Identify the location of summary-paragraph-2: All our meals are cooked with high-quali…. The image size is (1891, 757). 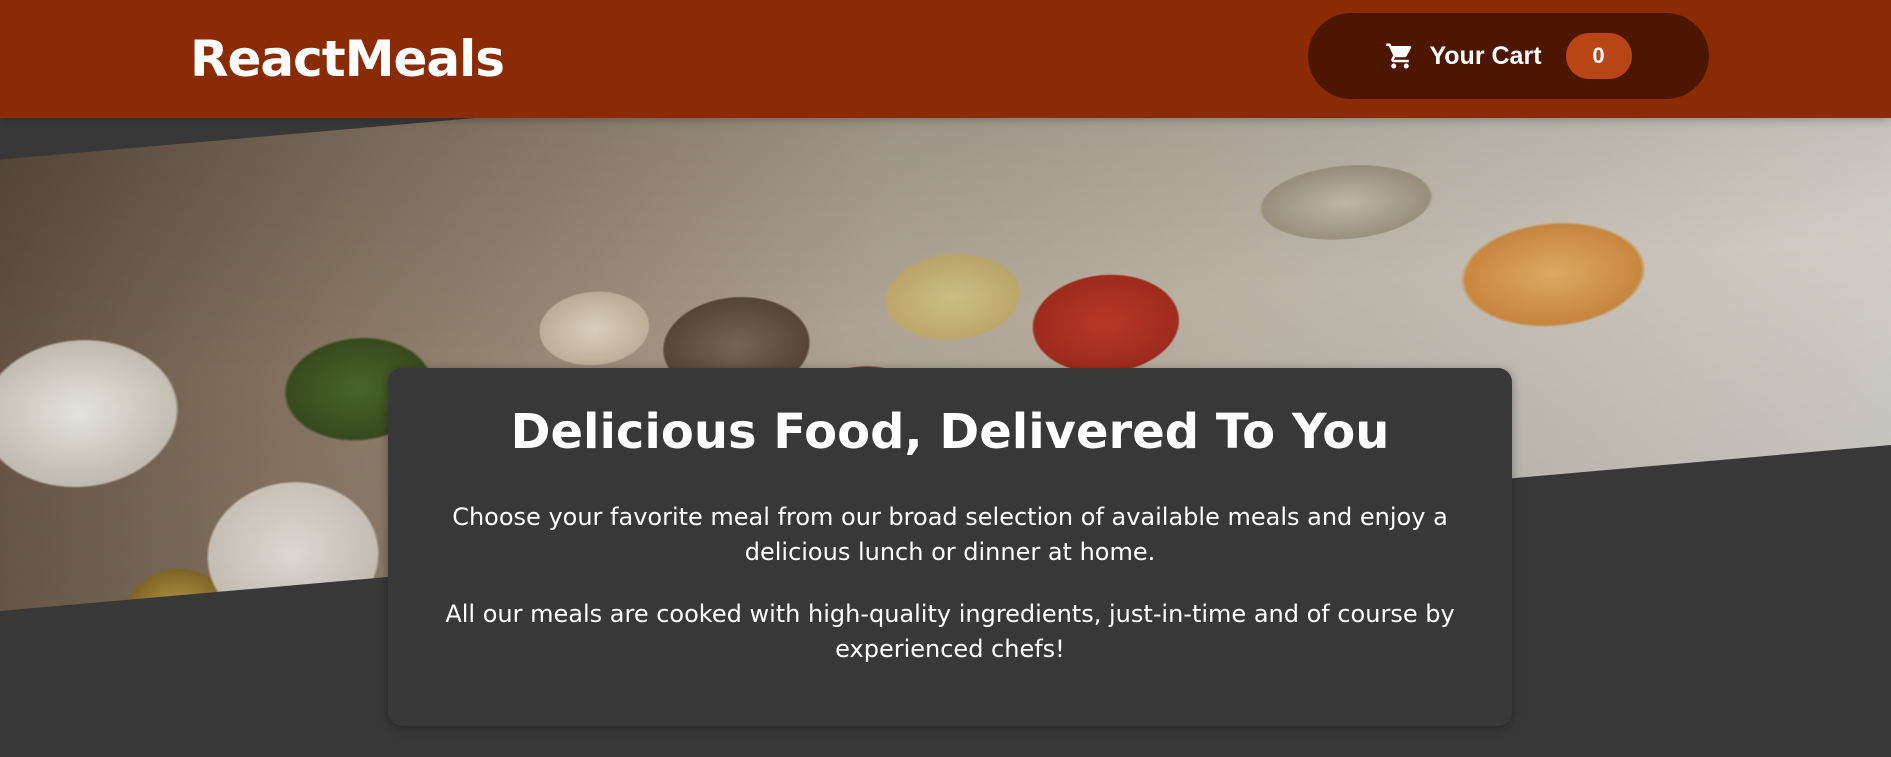
(950, 631).